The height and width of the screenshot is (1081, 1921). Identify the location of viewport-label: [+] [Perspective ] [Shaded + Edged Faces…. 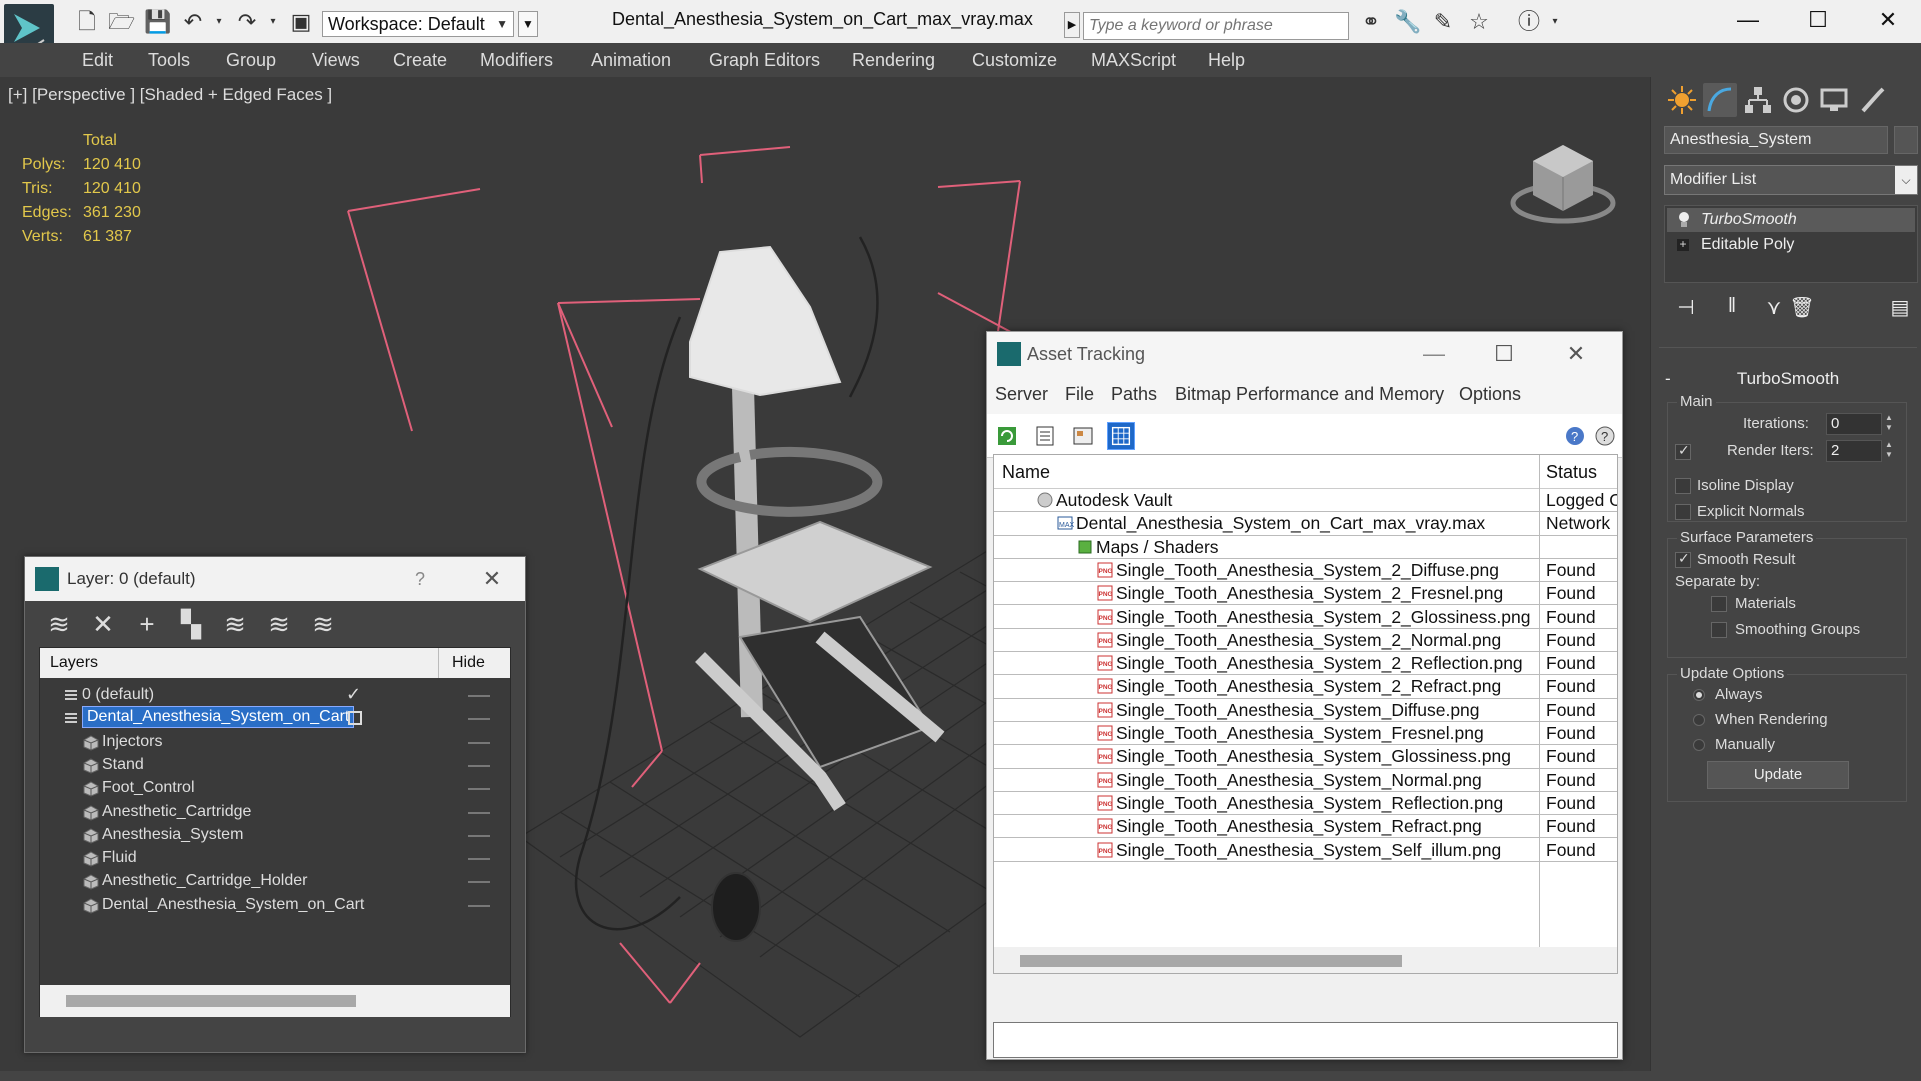
(170, 95).